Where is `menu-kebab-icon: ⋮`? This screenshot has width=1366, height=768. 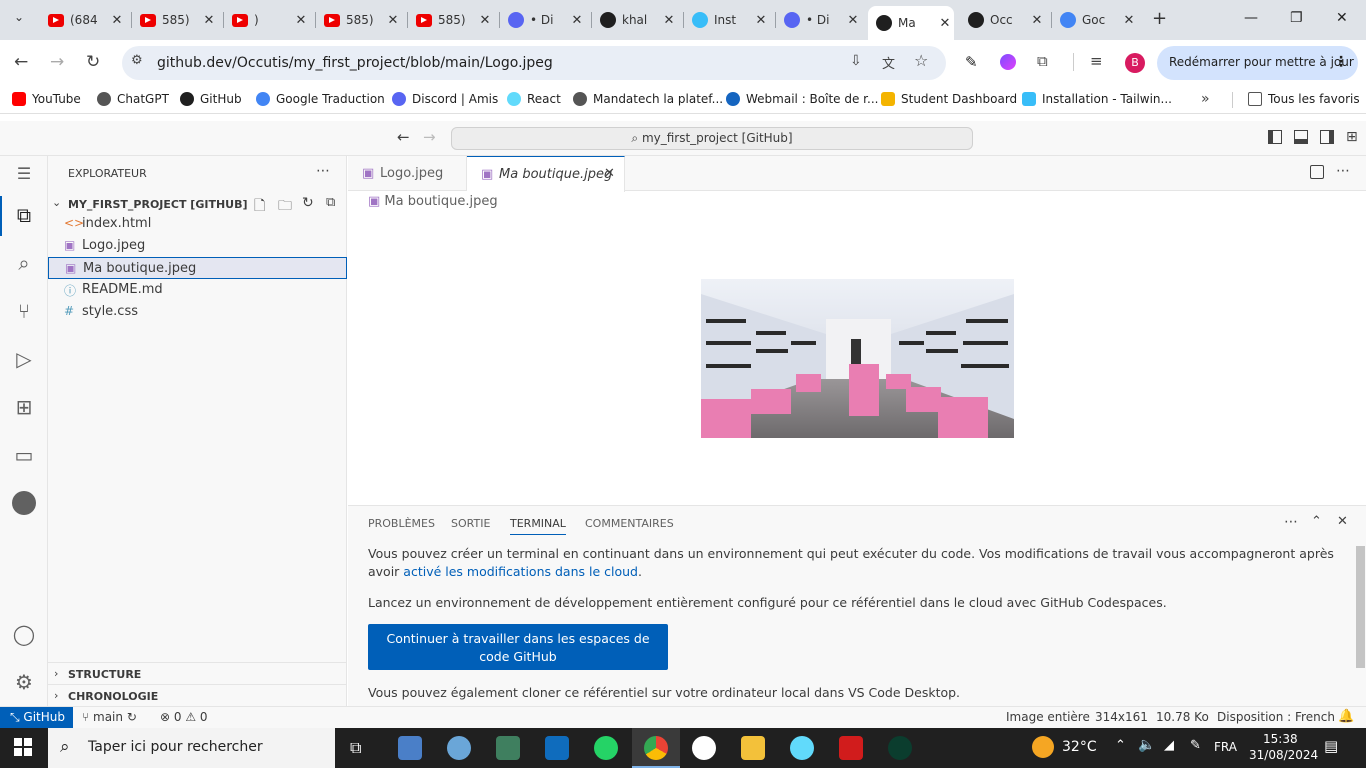 menu-kebab-icon: ⋮ is located at coordinates (1341, 62).